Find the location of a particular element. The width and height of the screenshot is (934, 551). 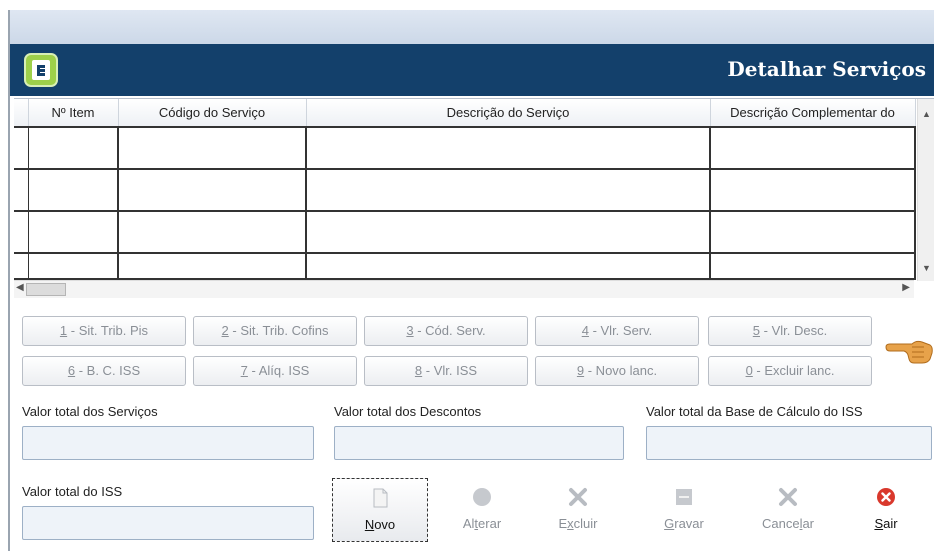

label-valor-descontos: Valor total dos Descontos is located at coordinates (408, 411).